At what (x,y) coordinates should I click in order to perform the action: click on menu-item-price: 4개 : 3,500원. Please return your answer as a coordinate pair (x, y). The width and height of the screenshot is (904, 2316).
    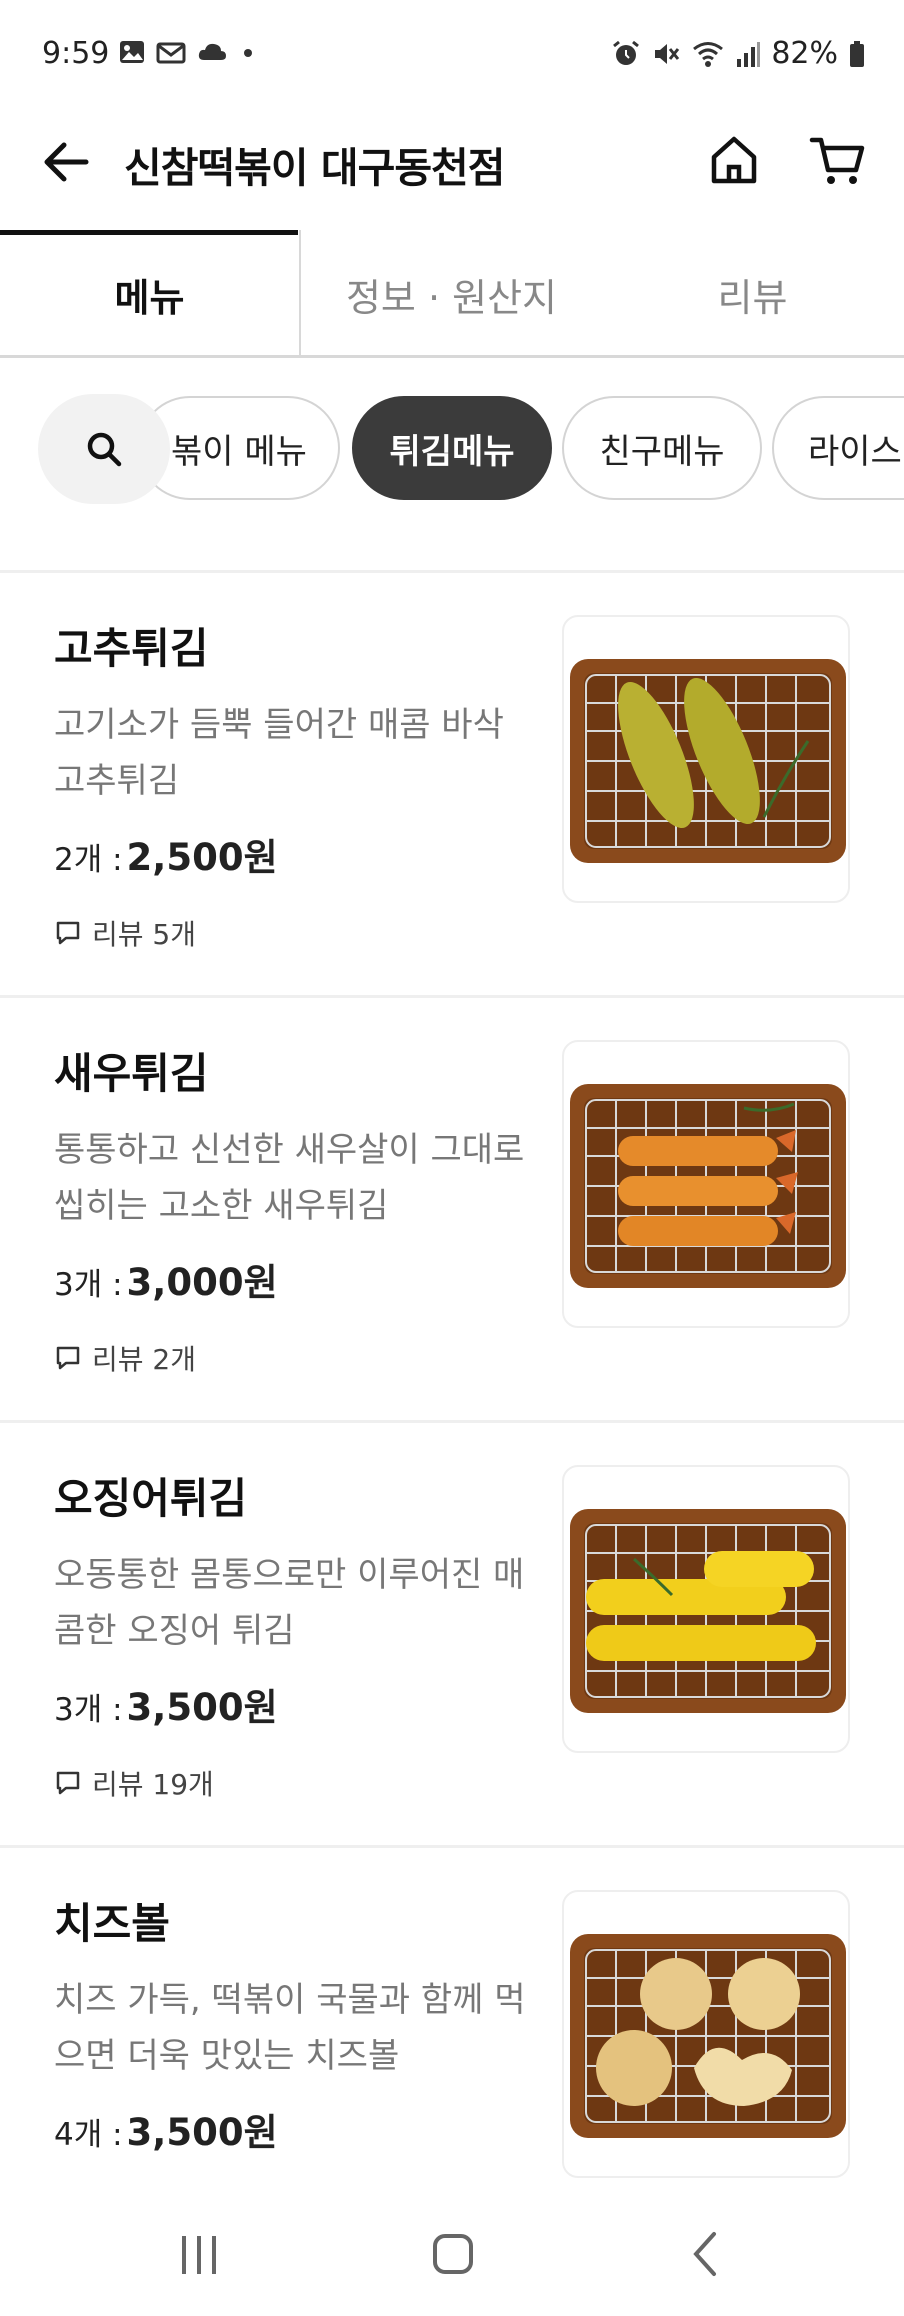
    Looking at the image, I should click on (166, 2129).